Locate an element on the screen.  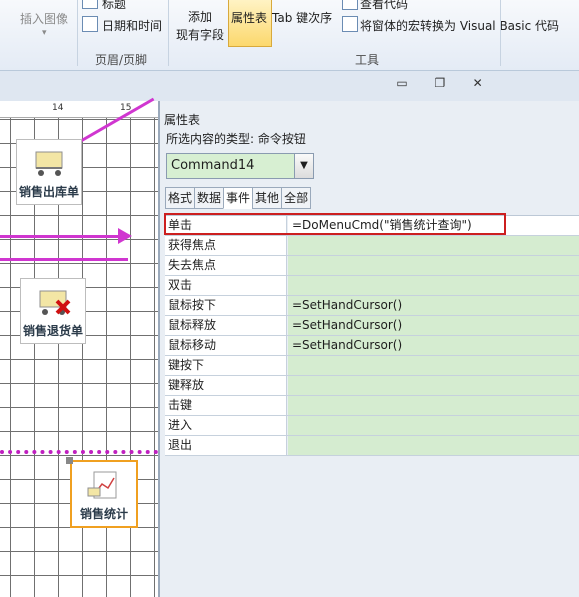
tab-order-button: Tab 键次序 is located at coordinates (302, 17).